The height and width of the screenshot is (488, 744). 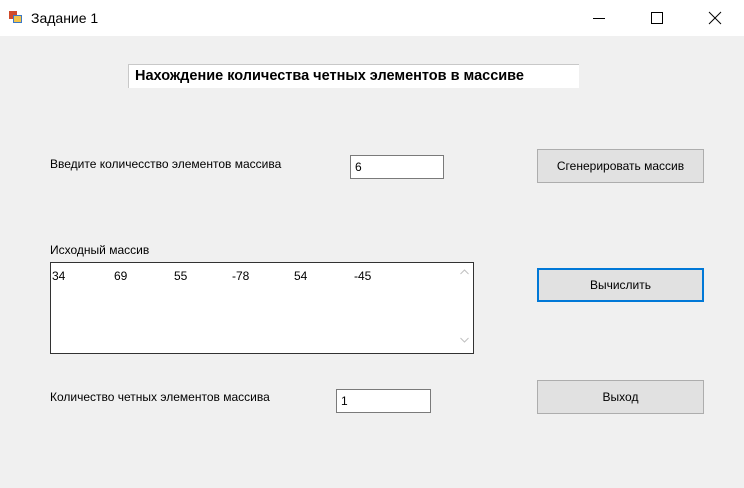 What do you see at coordinates (383, 401) in the screenshot?
I see `even-count-output` at bounding box center [383, 401].